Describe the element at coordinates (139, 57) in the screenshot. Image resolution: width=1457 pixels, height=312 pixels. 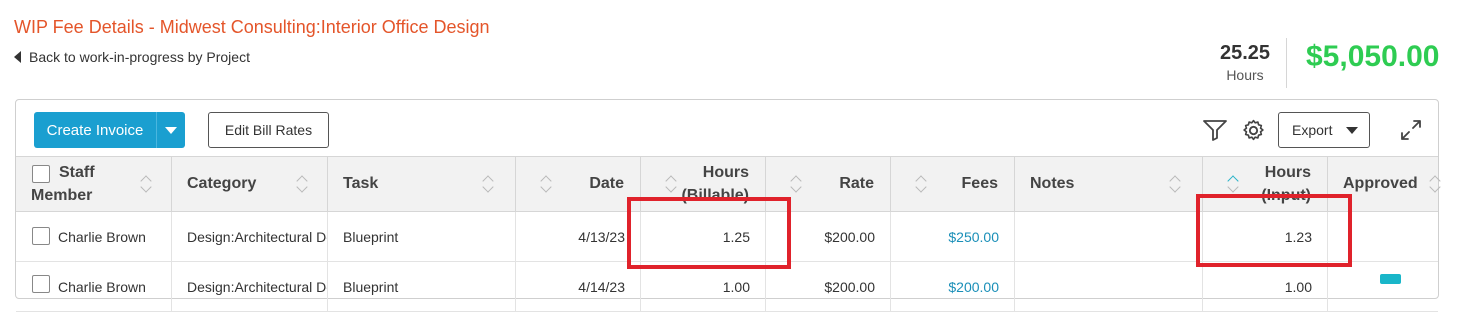
I see `back-link-label: Back to work-in-progress by Project` at that location.